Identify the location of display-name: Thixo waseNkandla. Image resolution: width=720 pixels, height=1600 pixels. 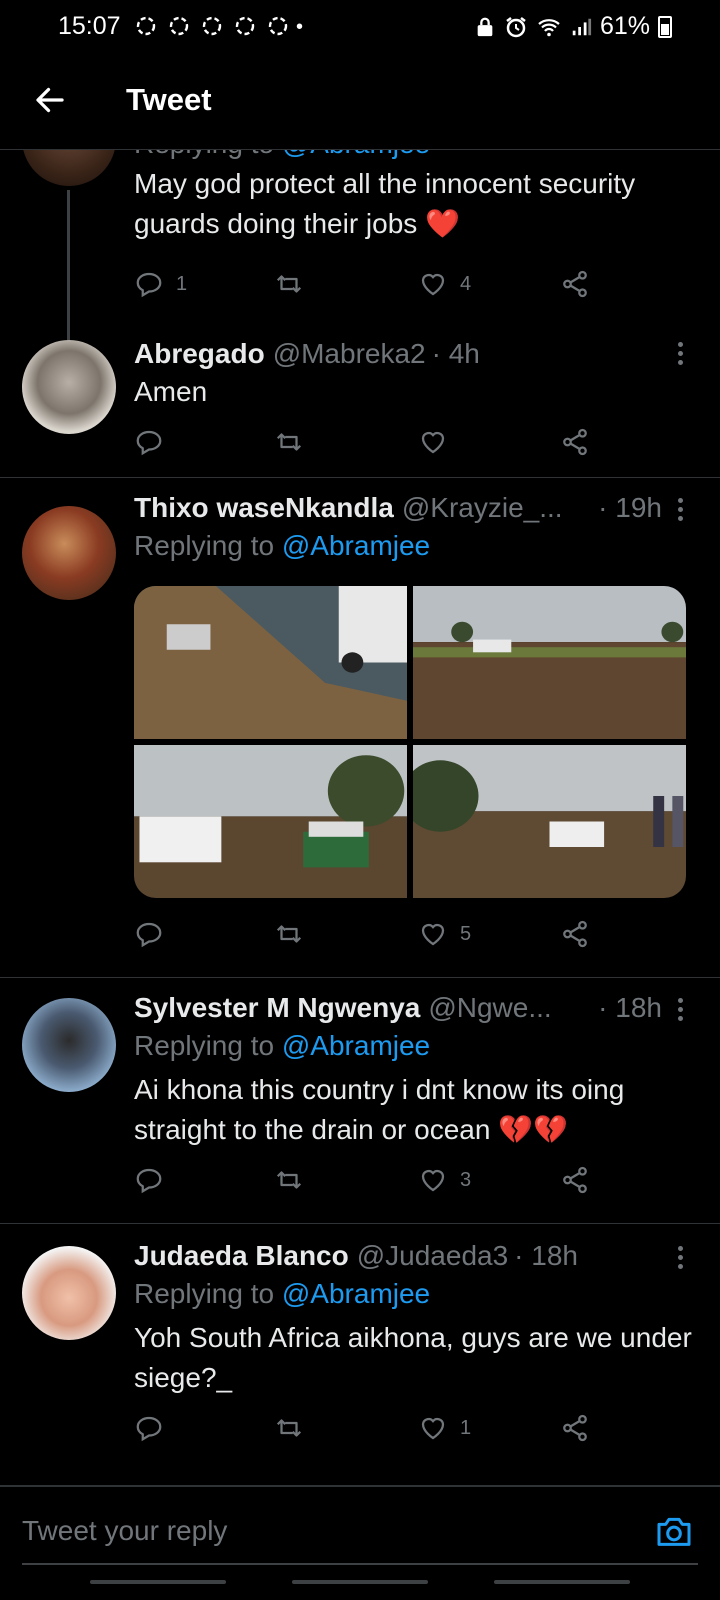
(264, 508).